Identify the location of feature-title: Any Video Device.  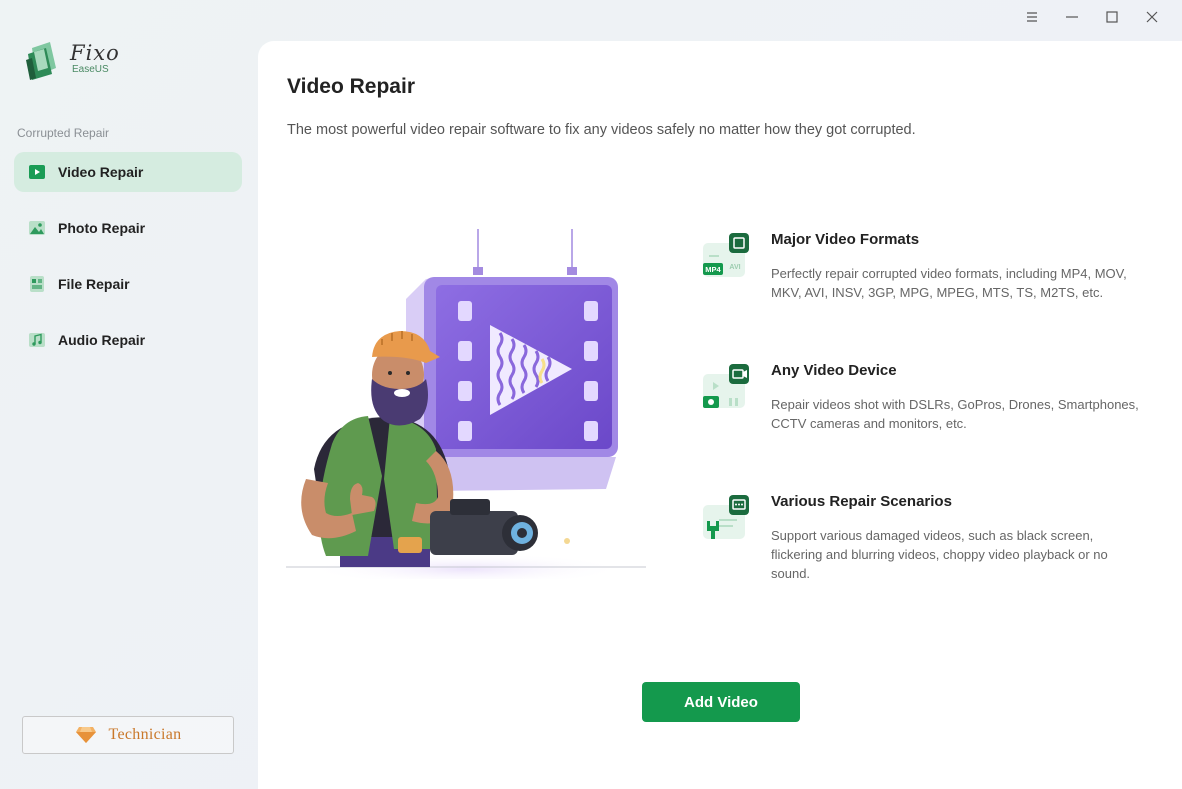
(834, 370).